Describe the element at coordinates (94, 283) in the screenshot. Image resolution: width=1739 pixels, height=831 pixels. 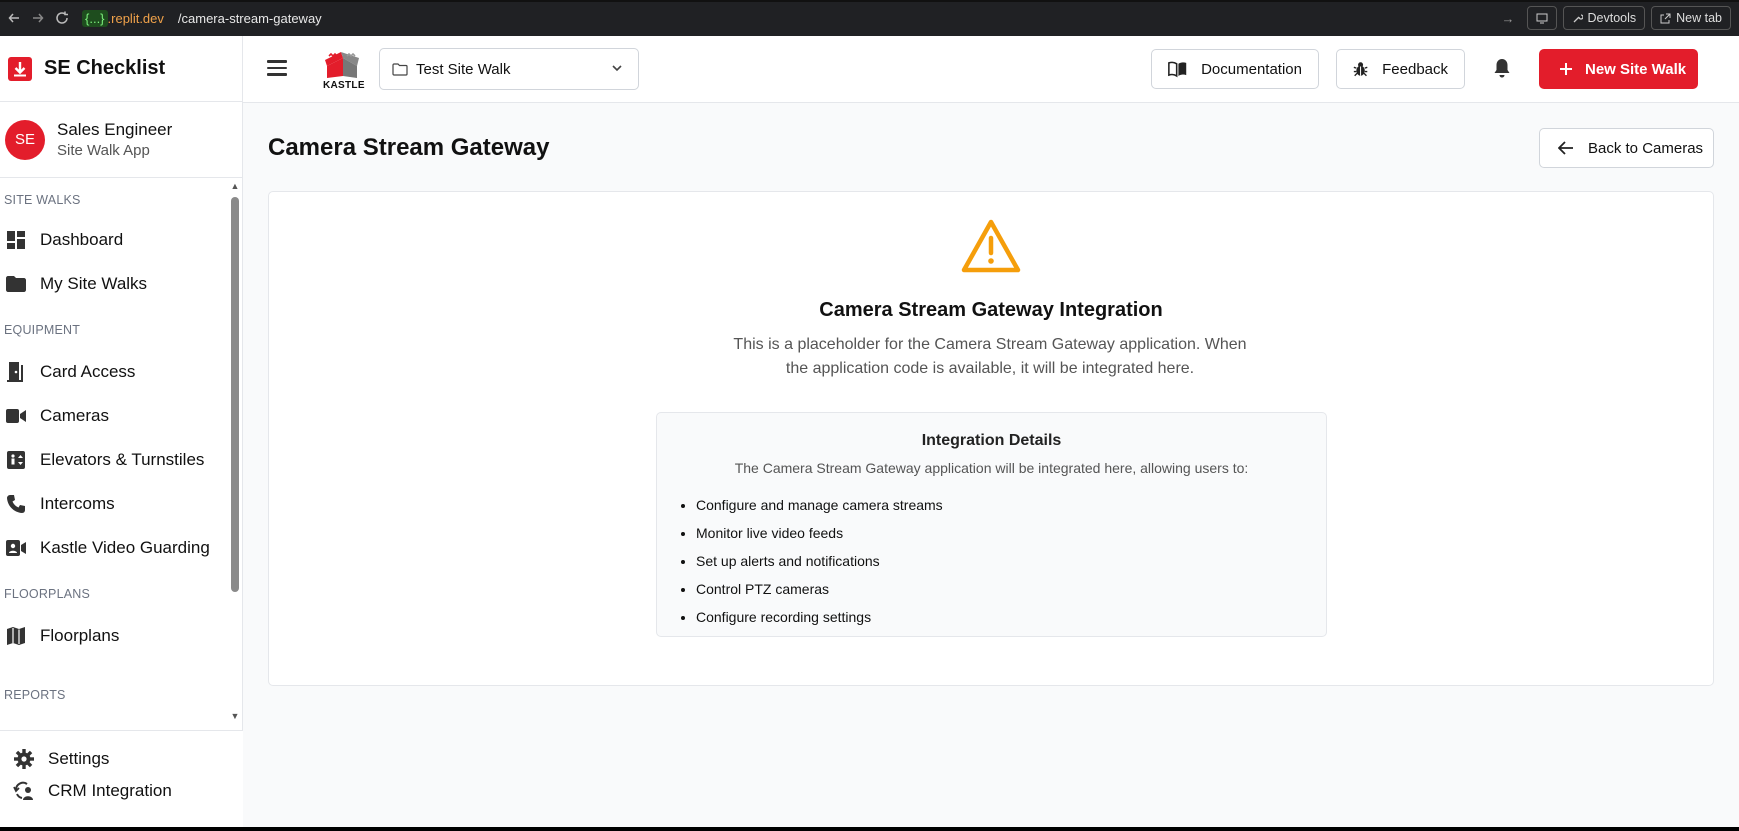
I see `sidebar-item-label: My Site Walks` at that location.